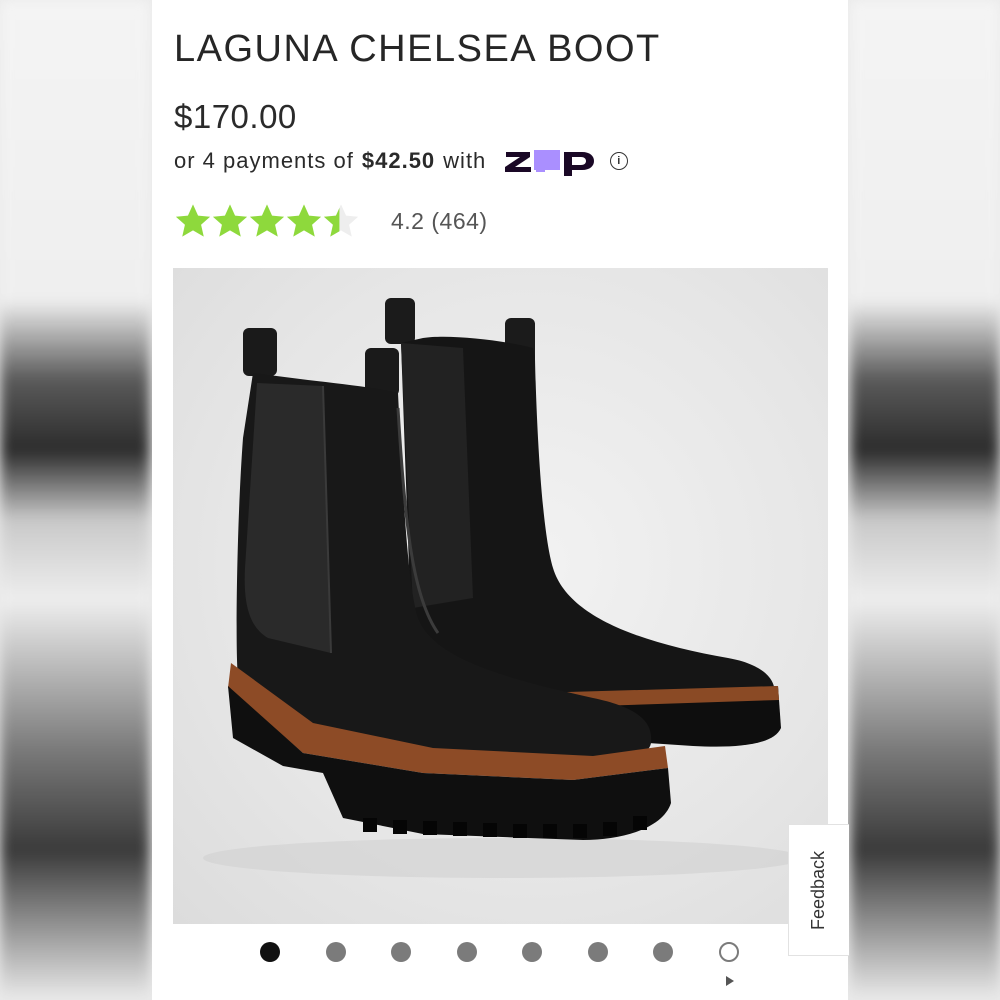 This screenshot has width=1000, height=1000. What do you see at coordinates (728, 952) in the screenshot?
I see `gallery-dot-video` at bounding box center [728, 952].